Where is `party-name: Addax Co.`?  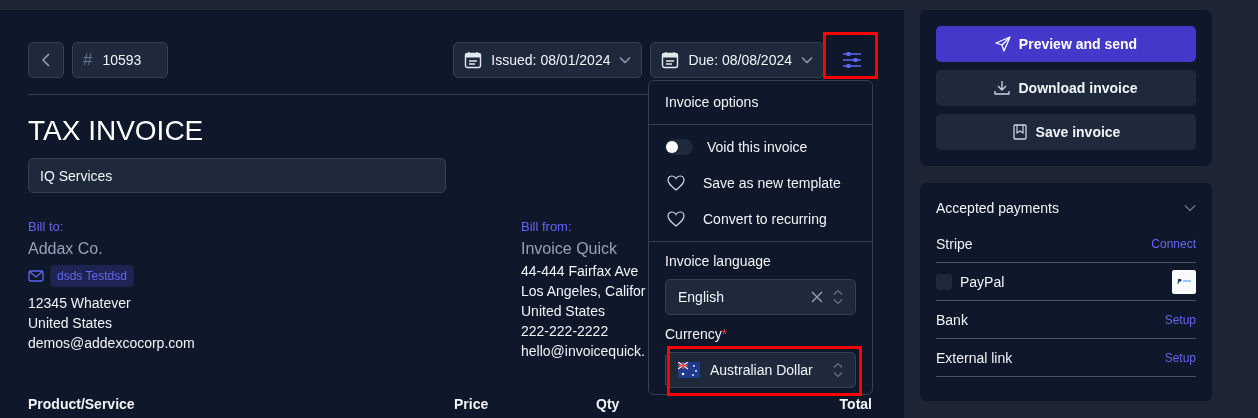 party-name: Addax Co. is located at coordinates (66, 249).